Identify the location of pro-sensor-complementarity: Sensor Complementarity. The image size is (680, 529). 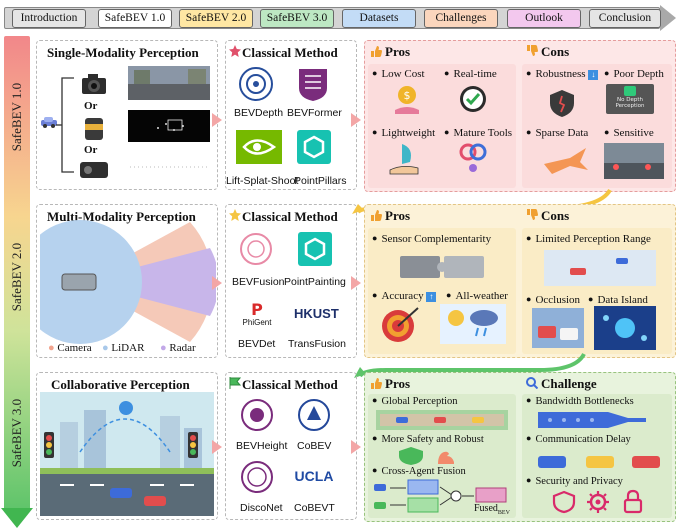
(431, 239).